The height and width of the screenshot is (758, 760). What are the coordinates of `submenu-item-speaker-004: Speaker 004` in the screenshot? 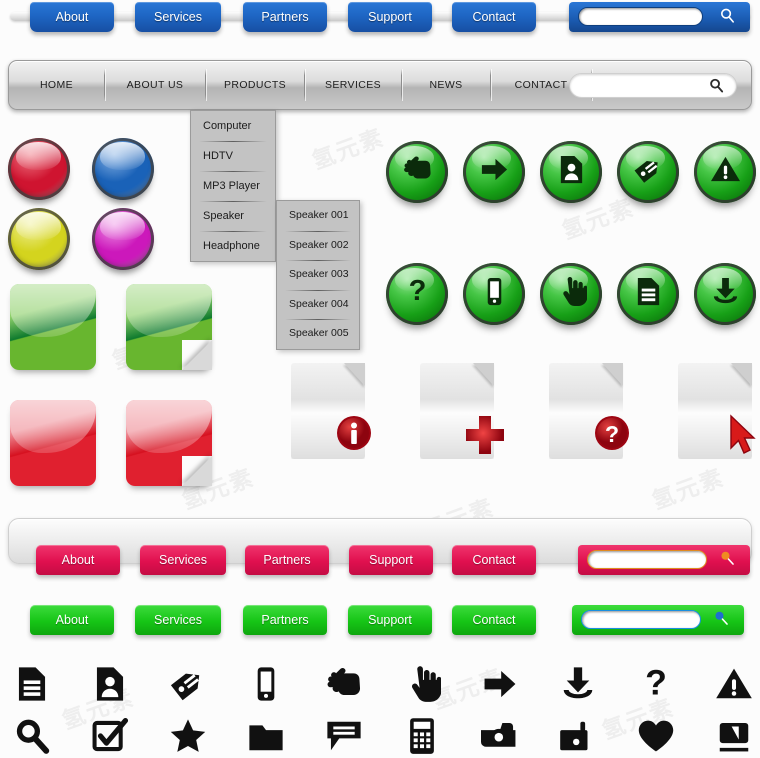 It's located at (318, 304).